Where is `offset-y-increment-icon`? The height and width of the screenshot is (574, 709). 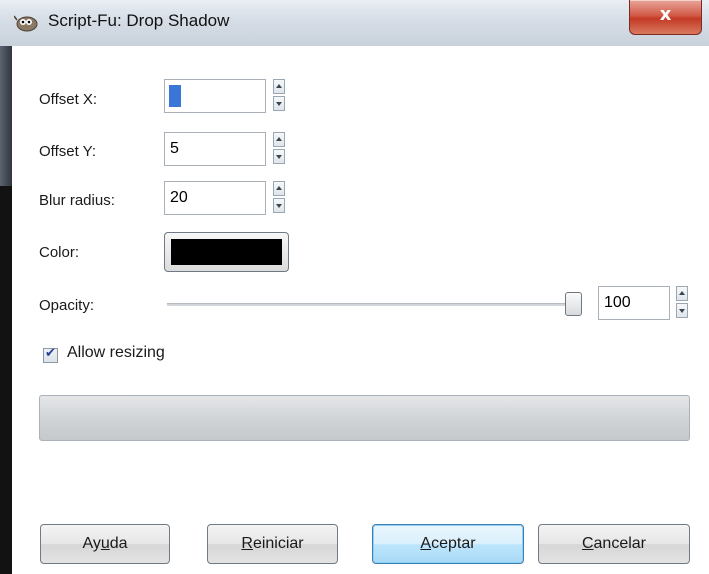
offset-y-increment-icon is located at coordinates (279, 139).